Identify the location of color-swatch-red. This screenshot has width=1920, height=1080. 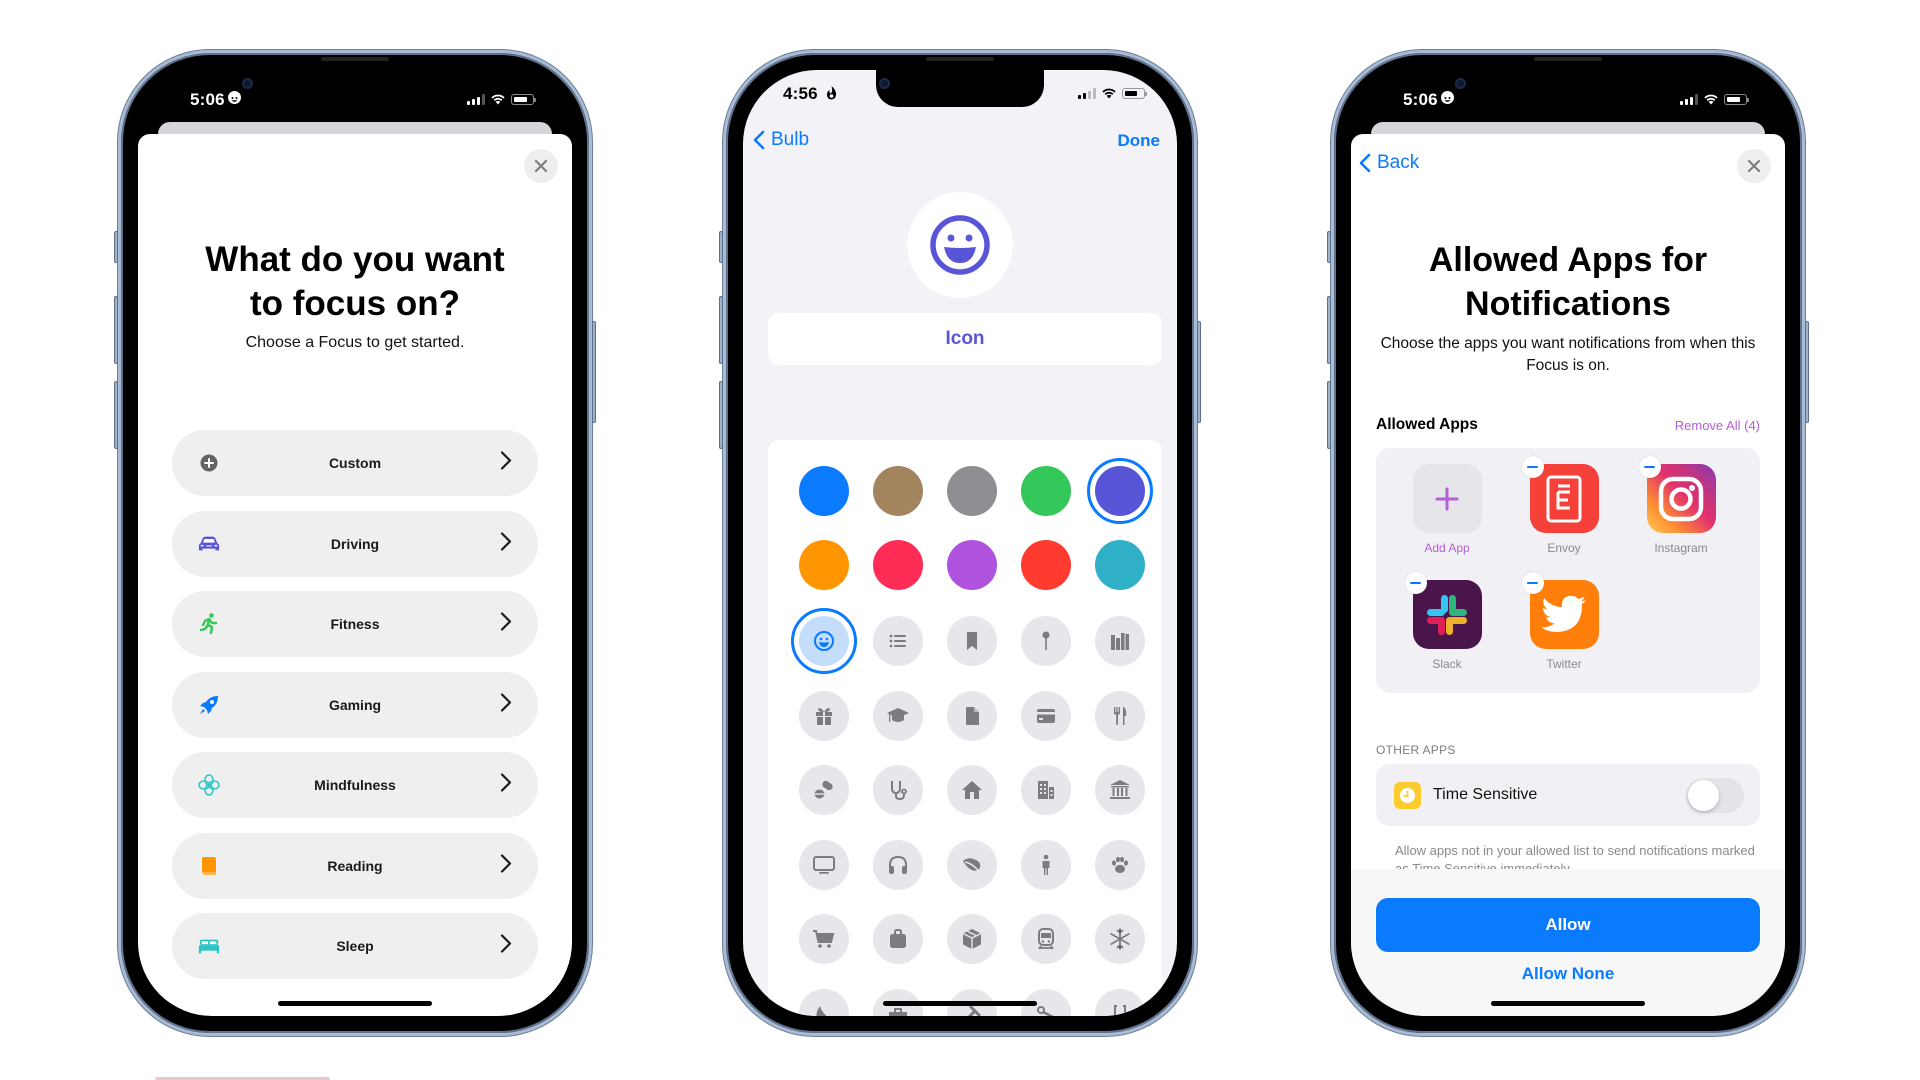
(1046, 565).